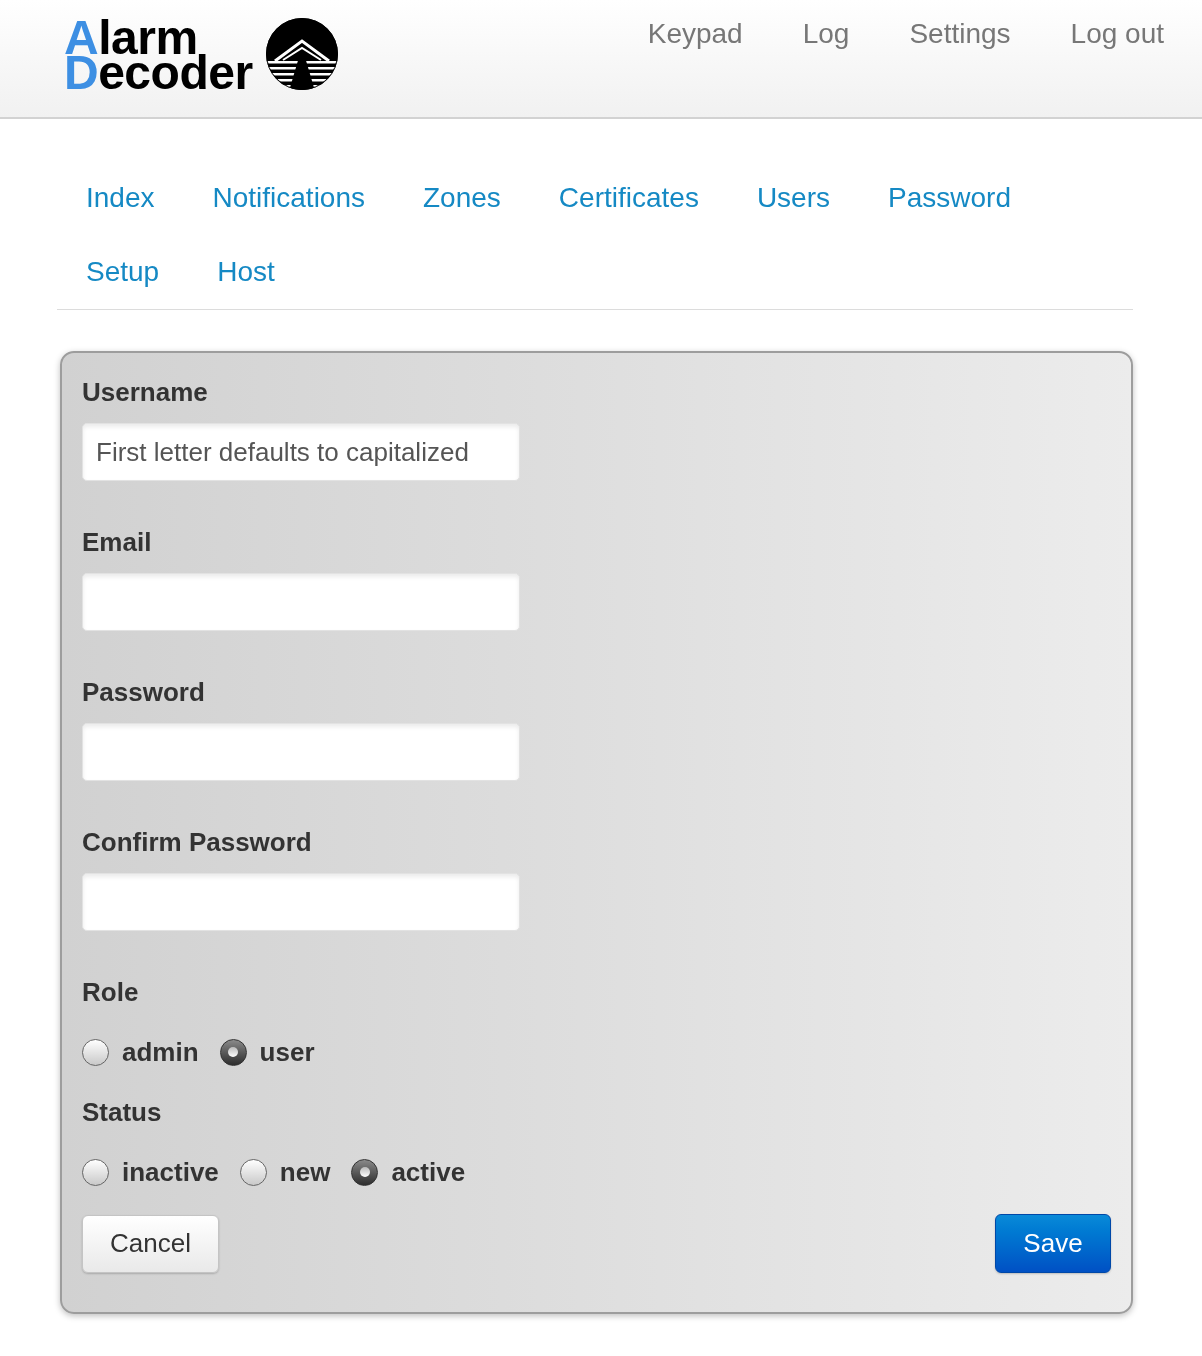  Describe the element at coordinates (288, 198) in the screenshot. I see `nav-link: Notifications` at that location.